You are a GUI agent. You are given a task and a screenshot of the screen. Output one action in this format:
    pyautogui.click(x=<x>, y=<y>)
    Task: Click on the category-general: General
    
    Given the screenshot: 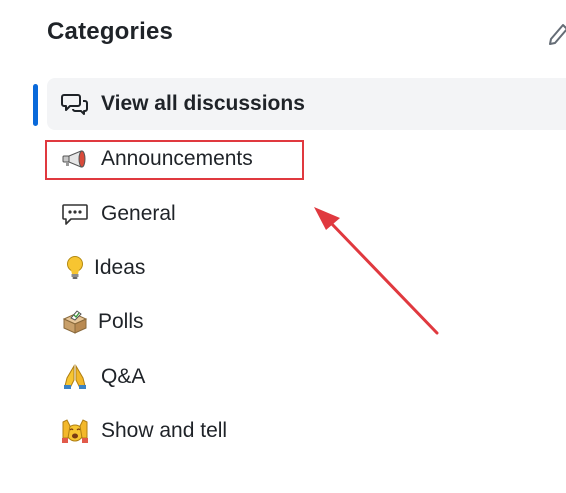 What is the action you would take?
    pyautogui.click(x=306, y=214)
    